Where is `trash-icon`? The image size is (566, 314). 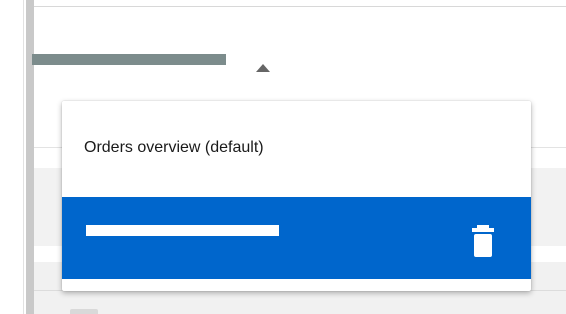
trash-icon is located at coordinates (483, 241).